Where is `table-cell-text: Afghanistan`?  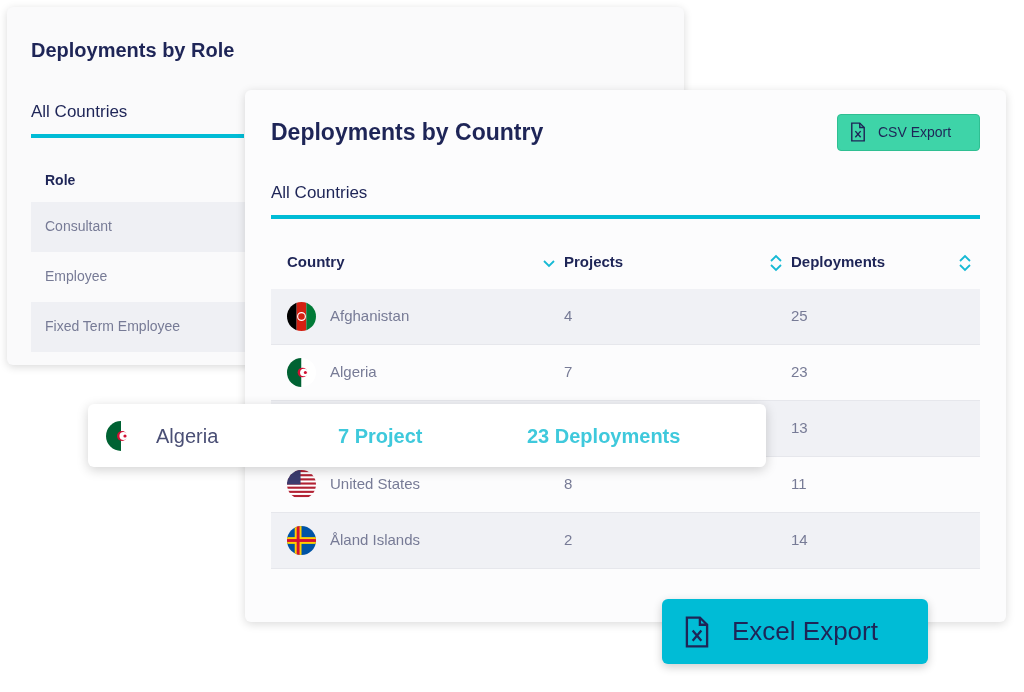
table-cell-text: Afghanistan is located at coordinates (370, 315).